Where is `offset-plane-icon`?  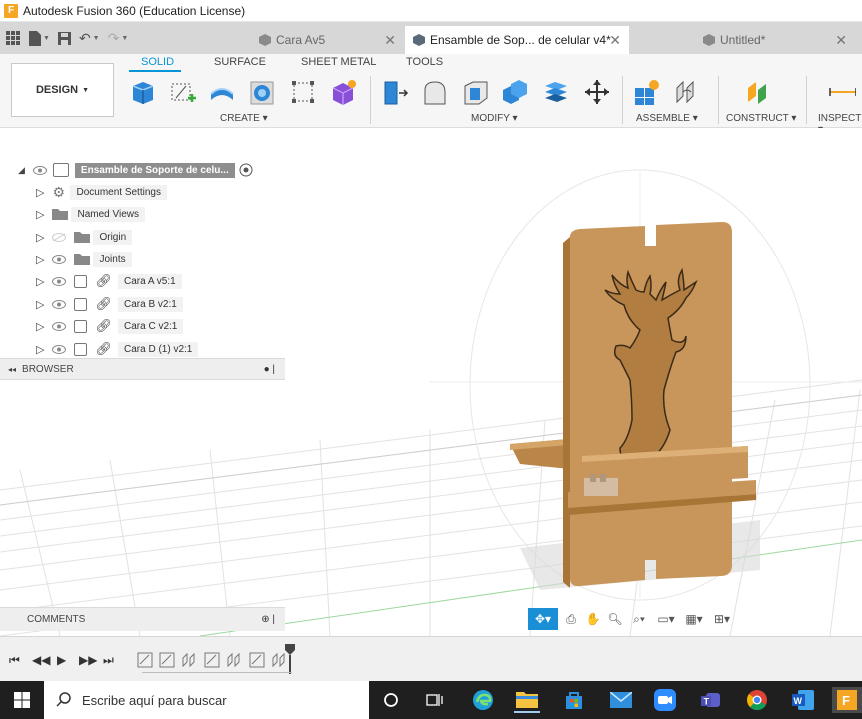
offset-plane-icon is located at coordinates (758, 92).